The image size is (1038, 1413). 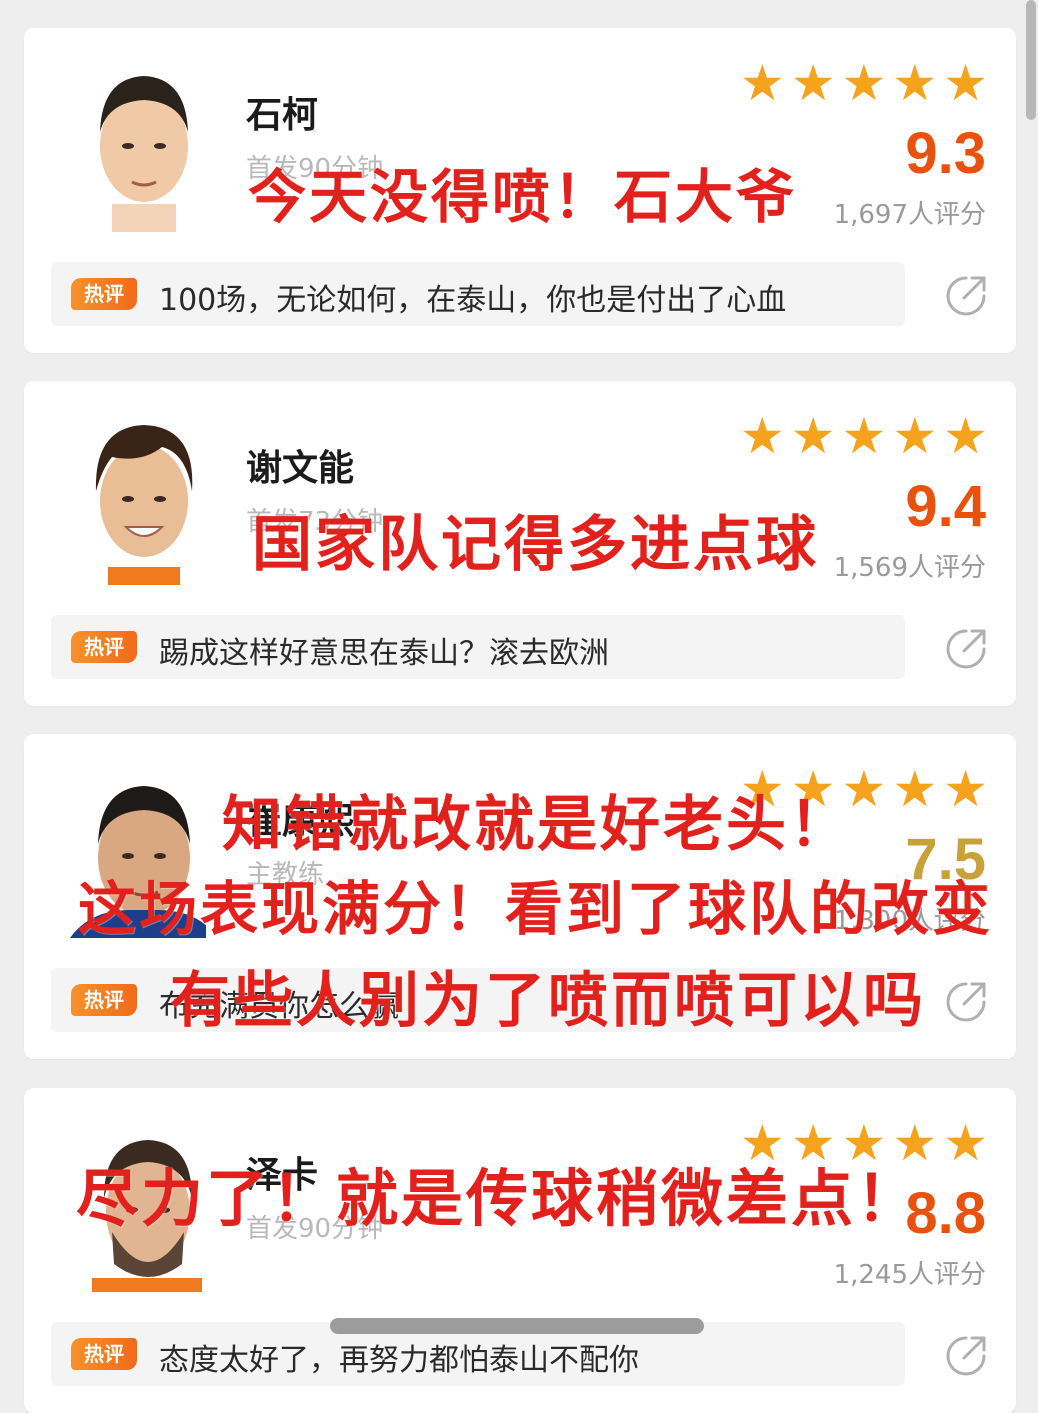 I want to click on home-indicator, so click(x=517, y=1326).